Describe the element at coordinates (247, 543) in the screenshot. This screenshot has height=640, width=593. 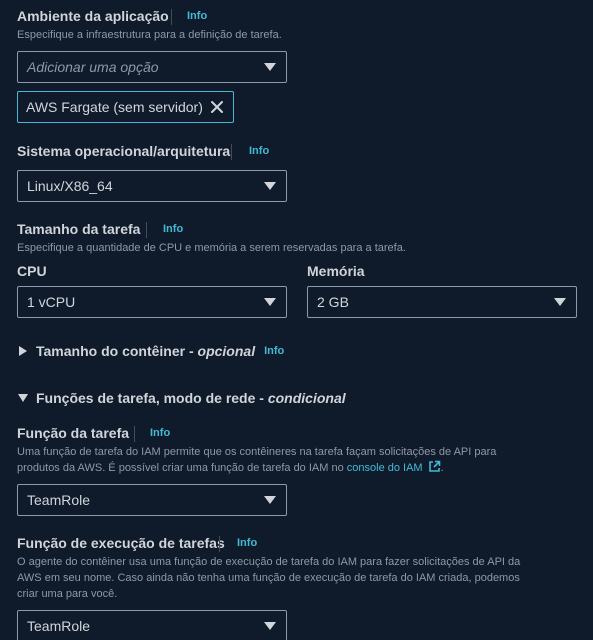
I see `funcao-execucao-info-link: Info` at that location.